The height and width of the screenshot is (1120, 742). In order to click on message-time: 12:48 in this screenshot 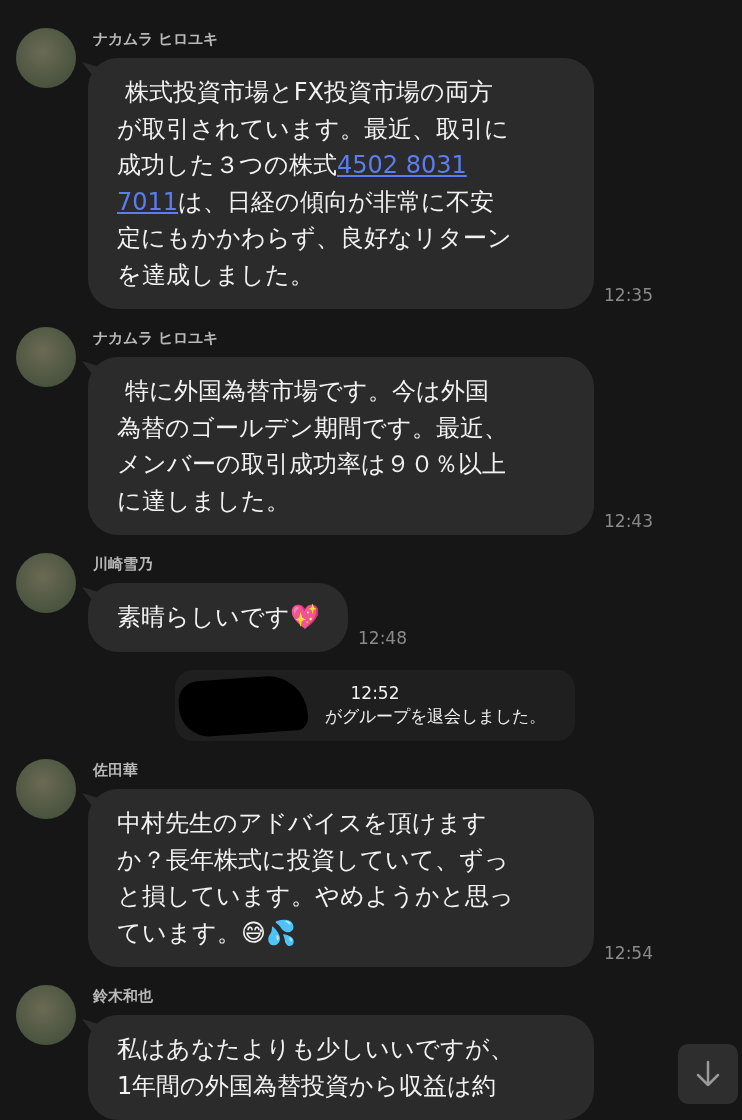, I will do `click(382, 637)`.